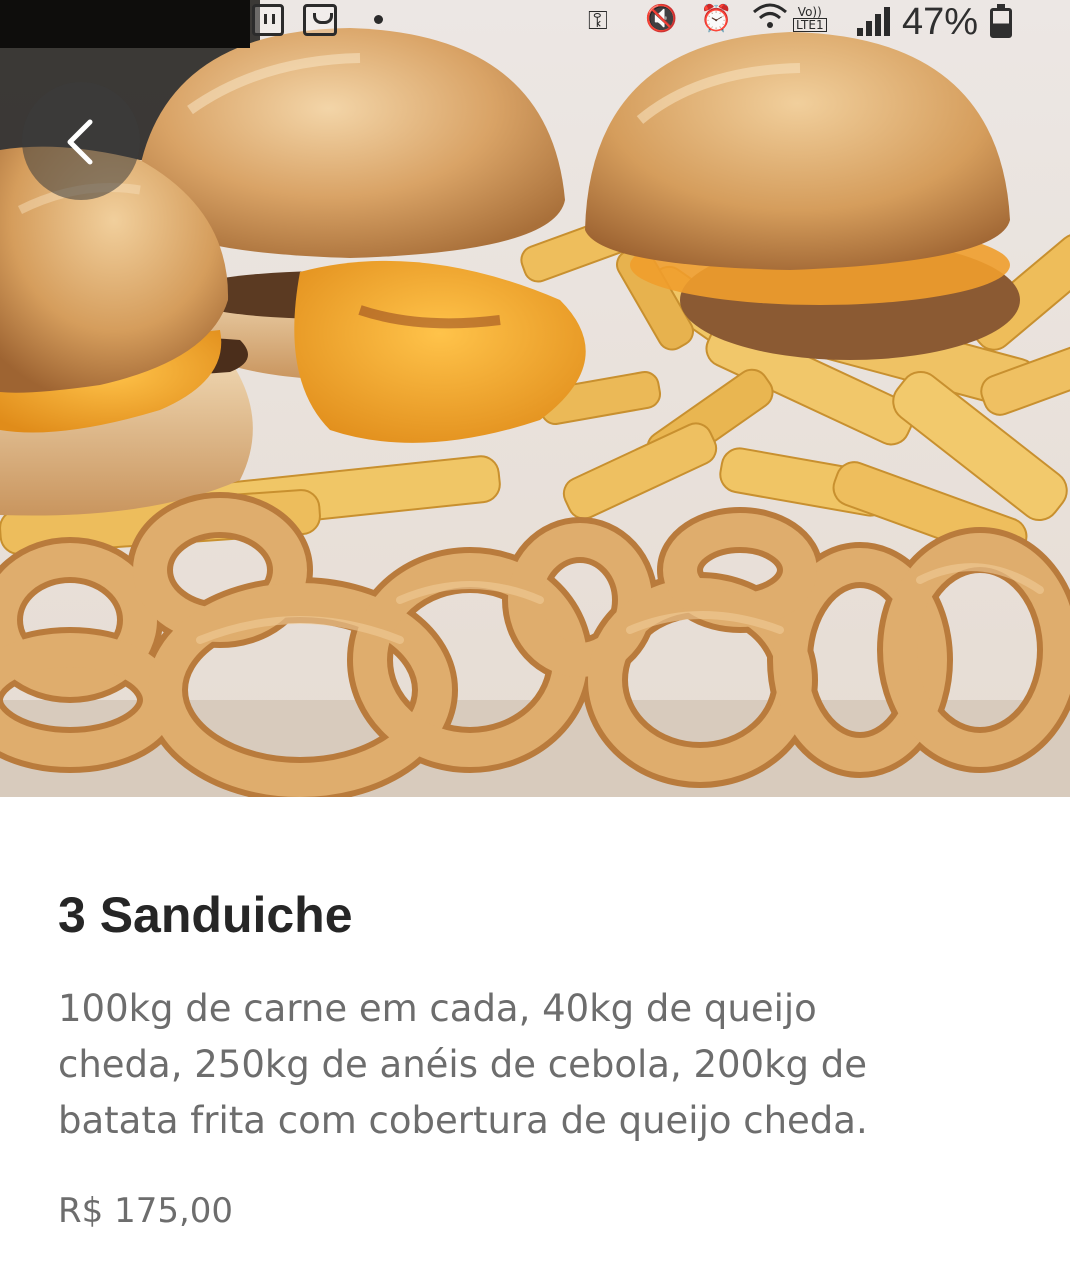 This screenshot has width=1070, height=1268. What do you see at coordinates (125, 24) in the screenshot?
I see `status-bar-dark-area` at bounding box center [125, 24].